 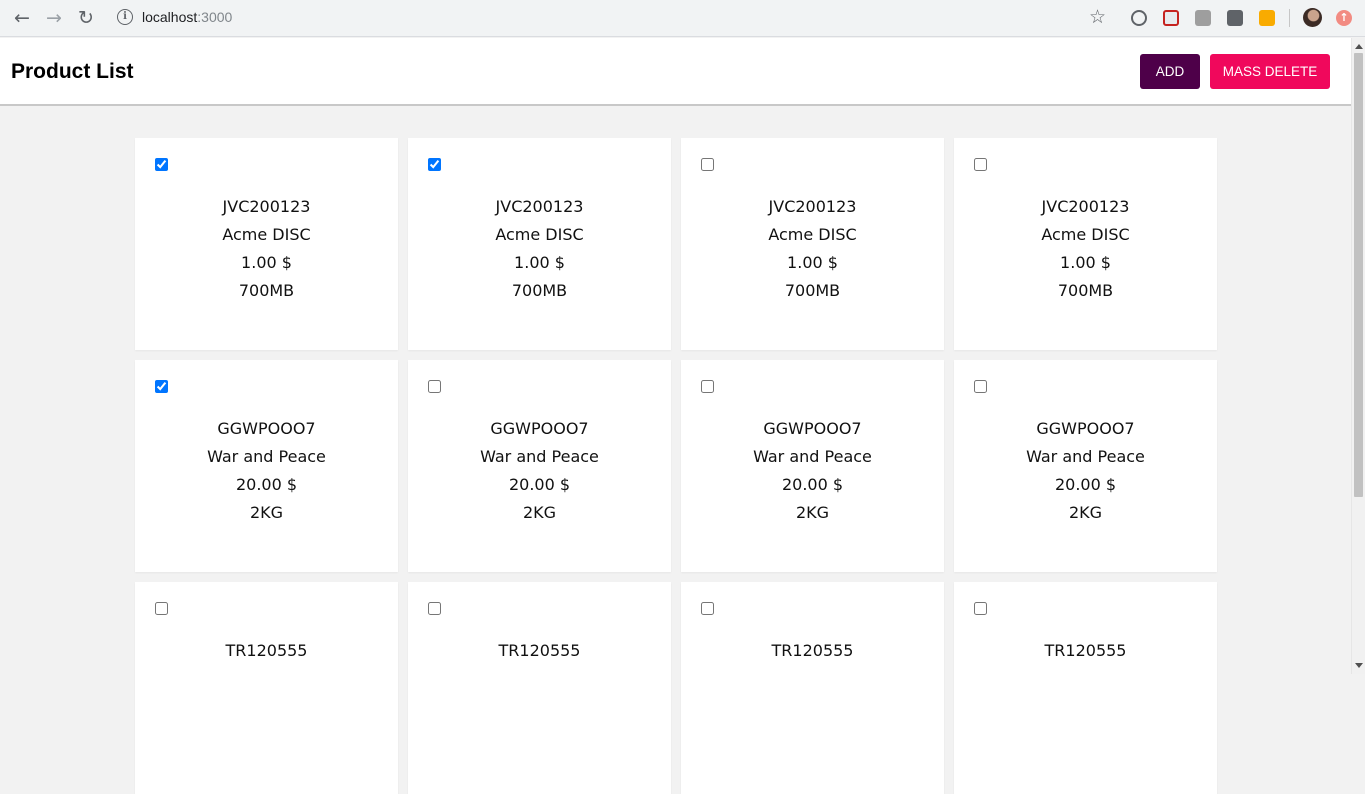 What do you see at coordinates (1270, 71) in the screenshot?
I see `mass-delete-button: MASS DELETE` at bounding box center [1270, 71].